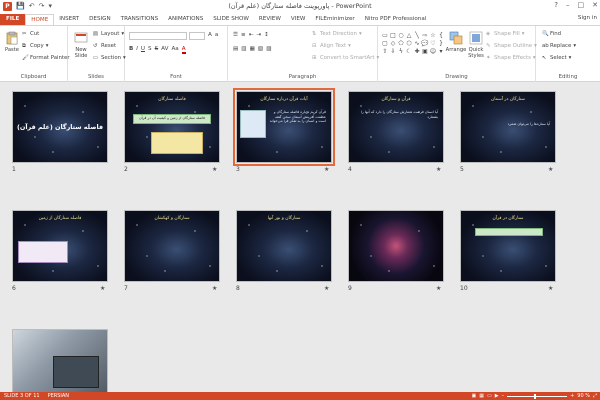 The width and height of the screenshot is (600, 400). Describe the element at coordinates (183, 50) in the screenshot. I see `font-color-button: A` at that location.